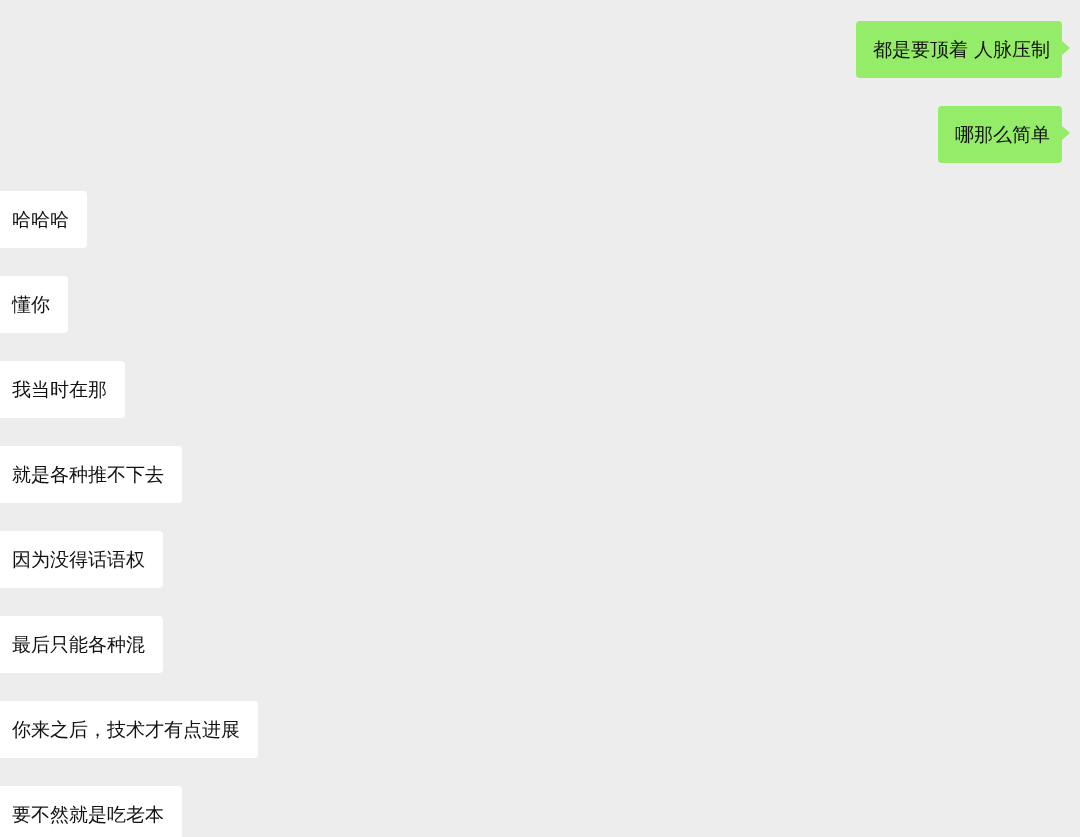  I want to click on message-bubble: 哪那么简单, so click(1000, 134).